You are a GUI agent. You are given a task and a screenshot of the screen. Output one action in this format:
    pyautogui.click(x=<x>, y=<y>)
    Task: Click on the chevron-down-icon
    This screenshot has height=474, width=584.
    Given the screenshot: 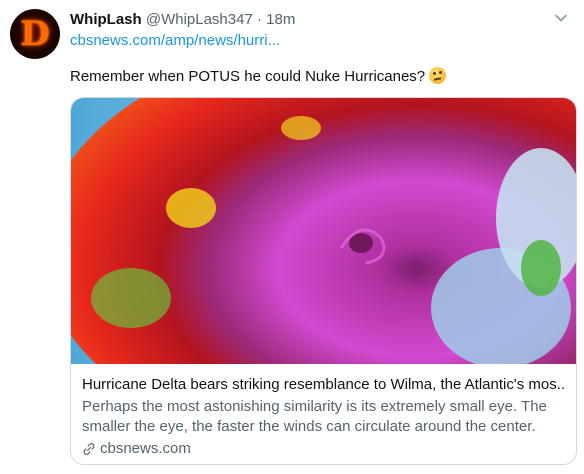 What is the action you would take?
    pyautogui.click(x=561, y=18)
    